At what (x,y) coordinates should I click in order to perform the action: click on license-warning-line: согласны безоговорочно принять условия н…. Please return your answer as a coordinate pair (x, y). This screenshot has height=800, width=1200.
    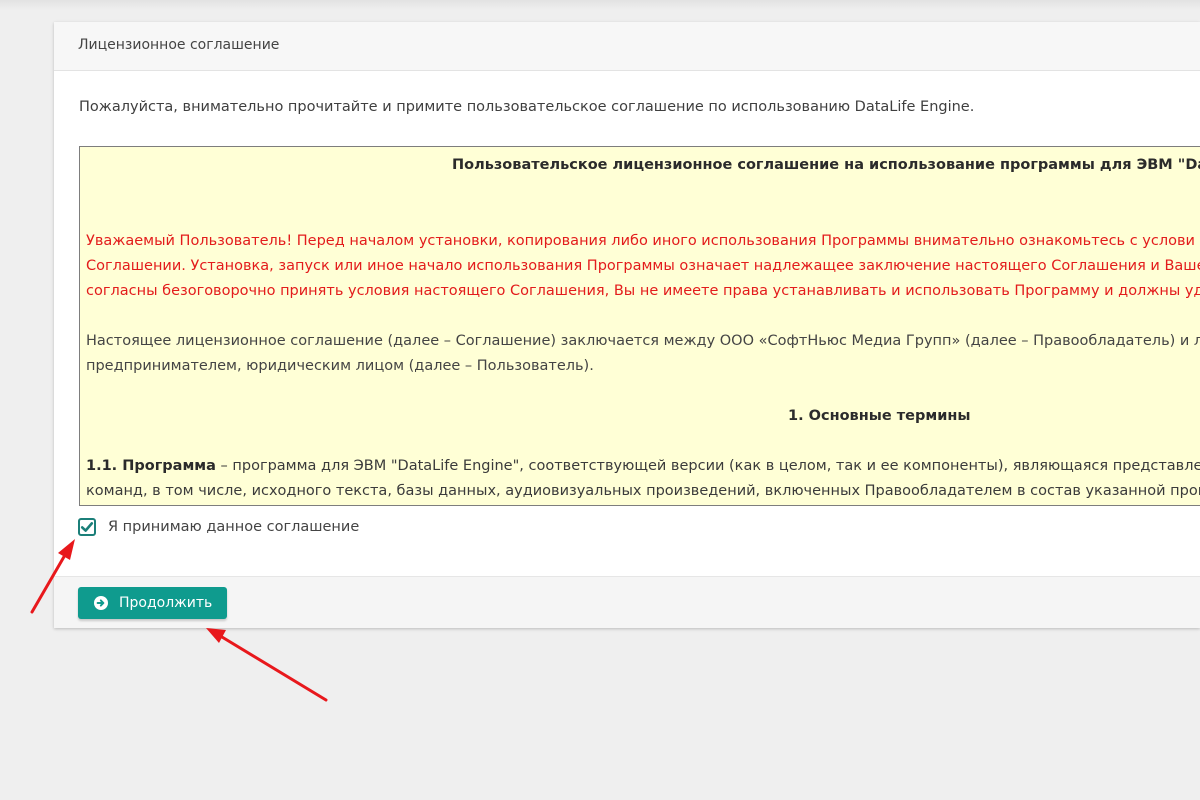
    Looking at the image, I should click on (643, 291).